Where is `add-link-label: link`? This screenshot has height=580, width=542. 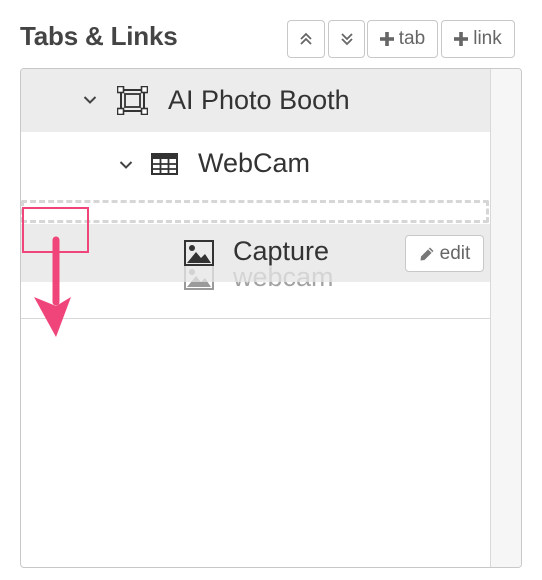
add-link-label: link is located at coordinates (487, 38).